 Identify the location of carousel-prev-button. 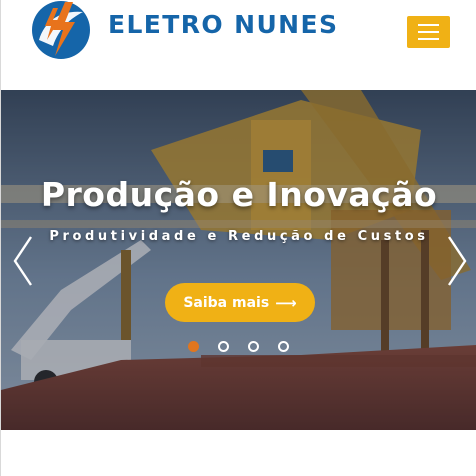
(23, 261).